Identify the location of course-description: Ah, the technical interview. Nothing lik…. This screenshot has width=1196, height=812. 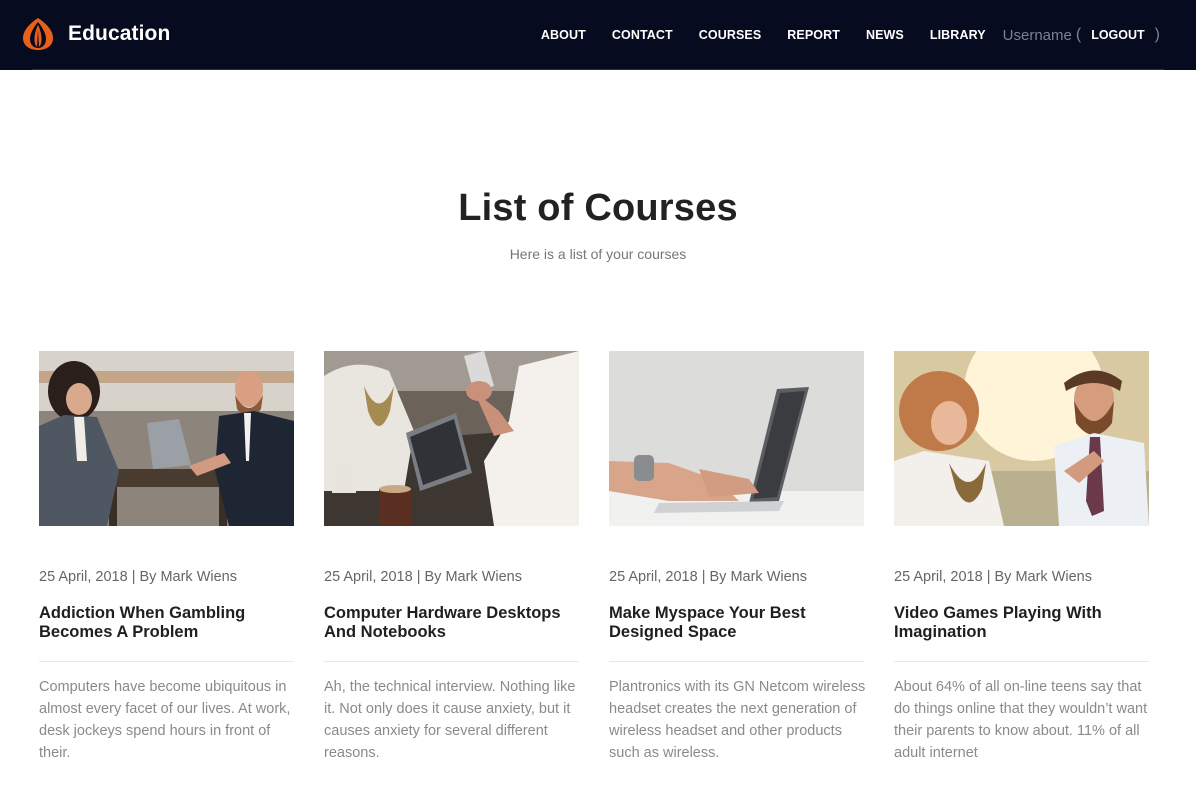
(450, 720).